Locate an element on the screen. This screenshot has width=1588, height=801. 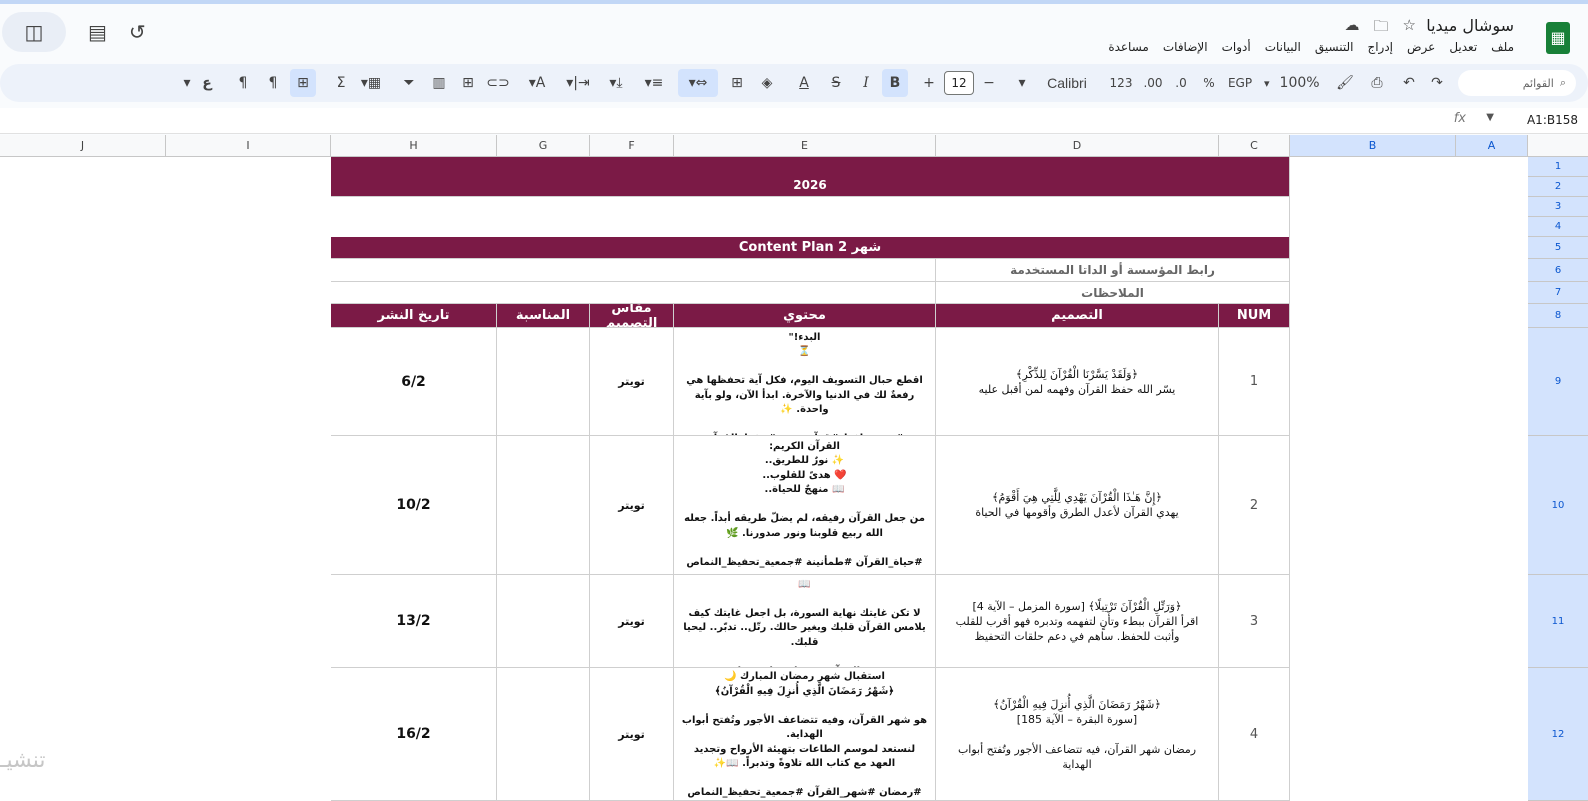
row-header: 7 is located at coordinates (1558, 293).